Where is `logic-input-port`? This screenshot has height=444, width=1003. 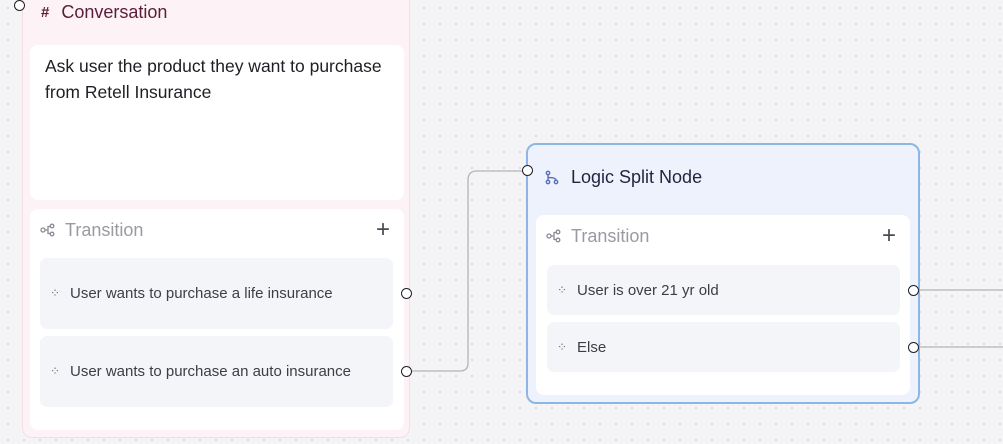
logic-input-port is located at coordinates (527, 170).